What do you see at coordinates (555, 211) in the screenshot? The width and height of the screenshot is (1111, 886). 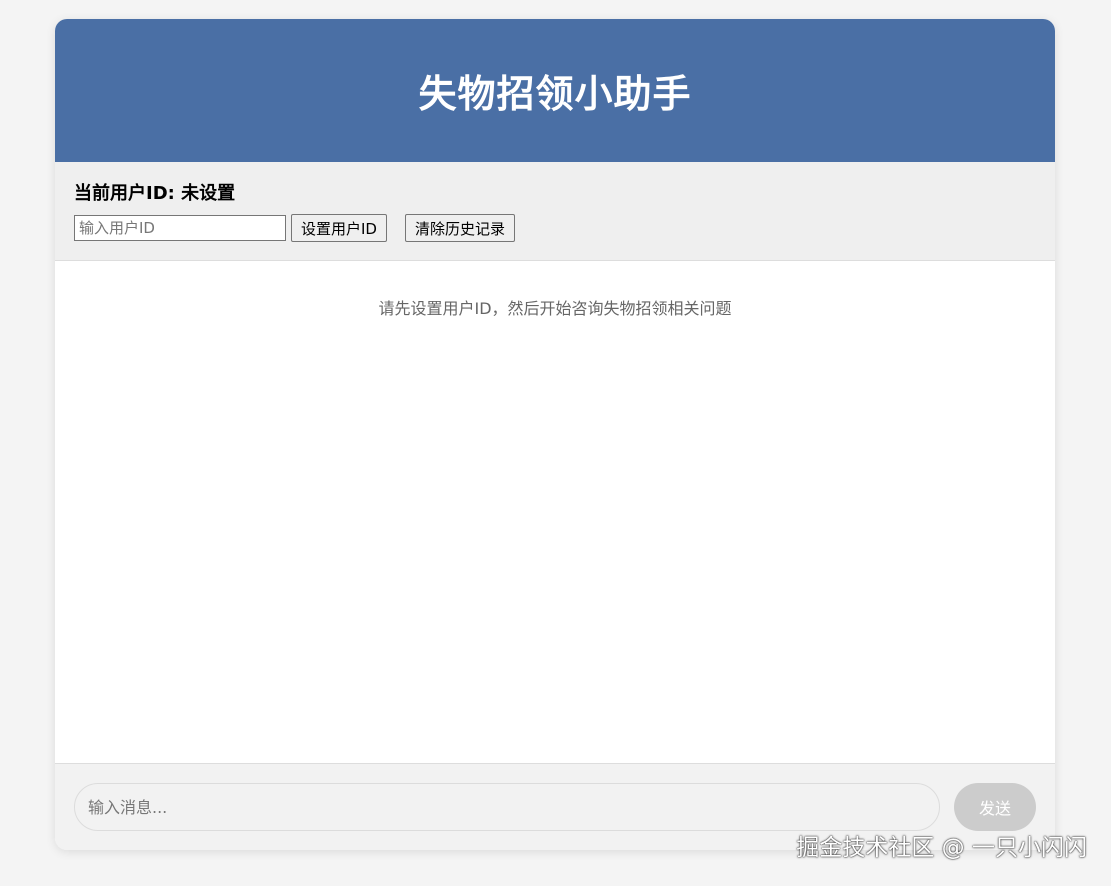 I see `user-panel: 当前用户ID: 未设置 设置用户ID 清除历史记录` at bounding box center [555, 211].